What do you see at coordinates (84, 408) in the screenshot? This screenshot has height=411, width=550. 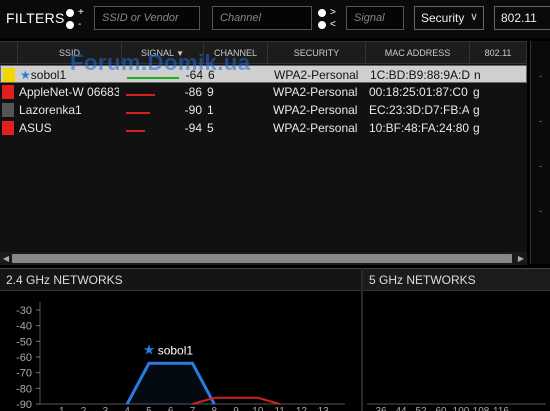 I see `x-tick-label: 2` at bounding box center [84, 408].